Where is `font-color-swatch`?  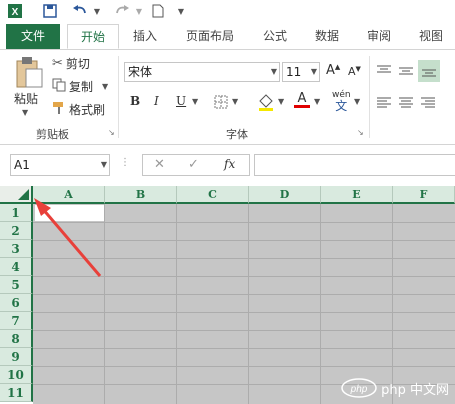 font-color-swatch is located at coordinates (302, 106).